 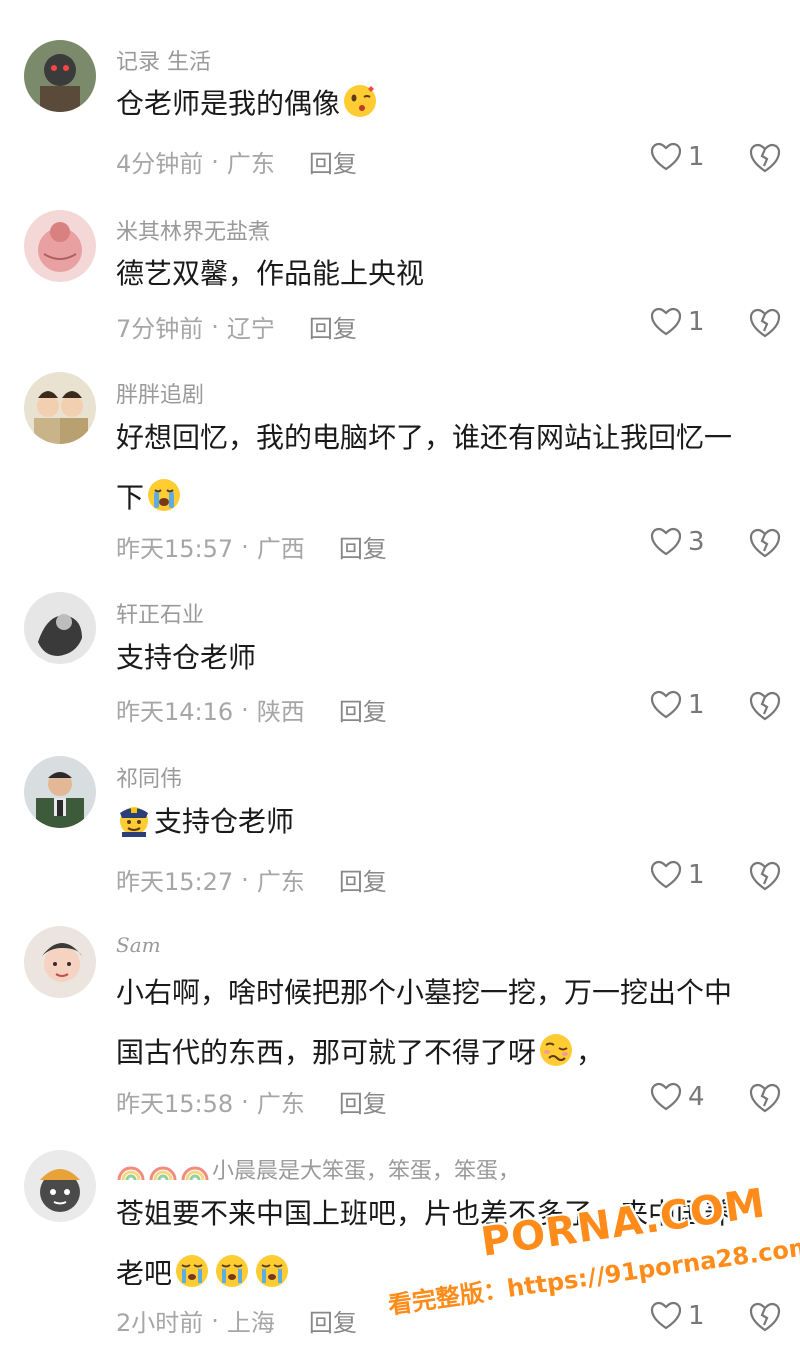 I want to click on comment-text: 苍姐要不来中国上班吧，片也差不多了，来中国养 老吧, so click(x=452, y=1244).